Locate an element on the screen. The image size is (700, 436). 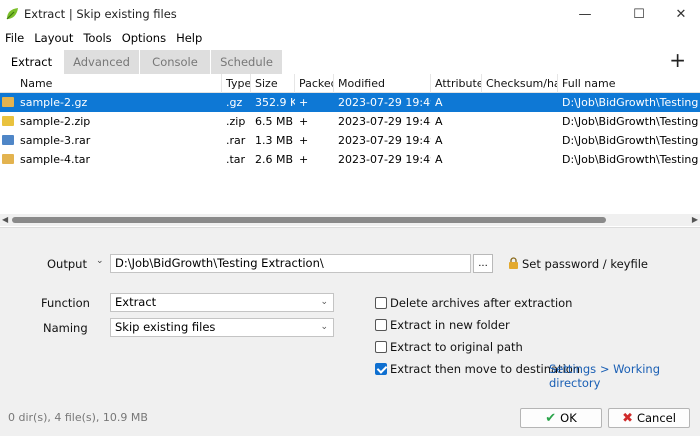
col-size: Size is located at coordinates (273, 83).